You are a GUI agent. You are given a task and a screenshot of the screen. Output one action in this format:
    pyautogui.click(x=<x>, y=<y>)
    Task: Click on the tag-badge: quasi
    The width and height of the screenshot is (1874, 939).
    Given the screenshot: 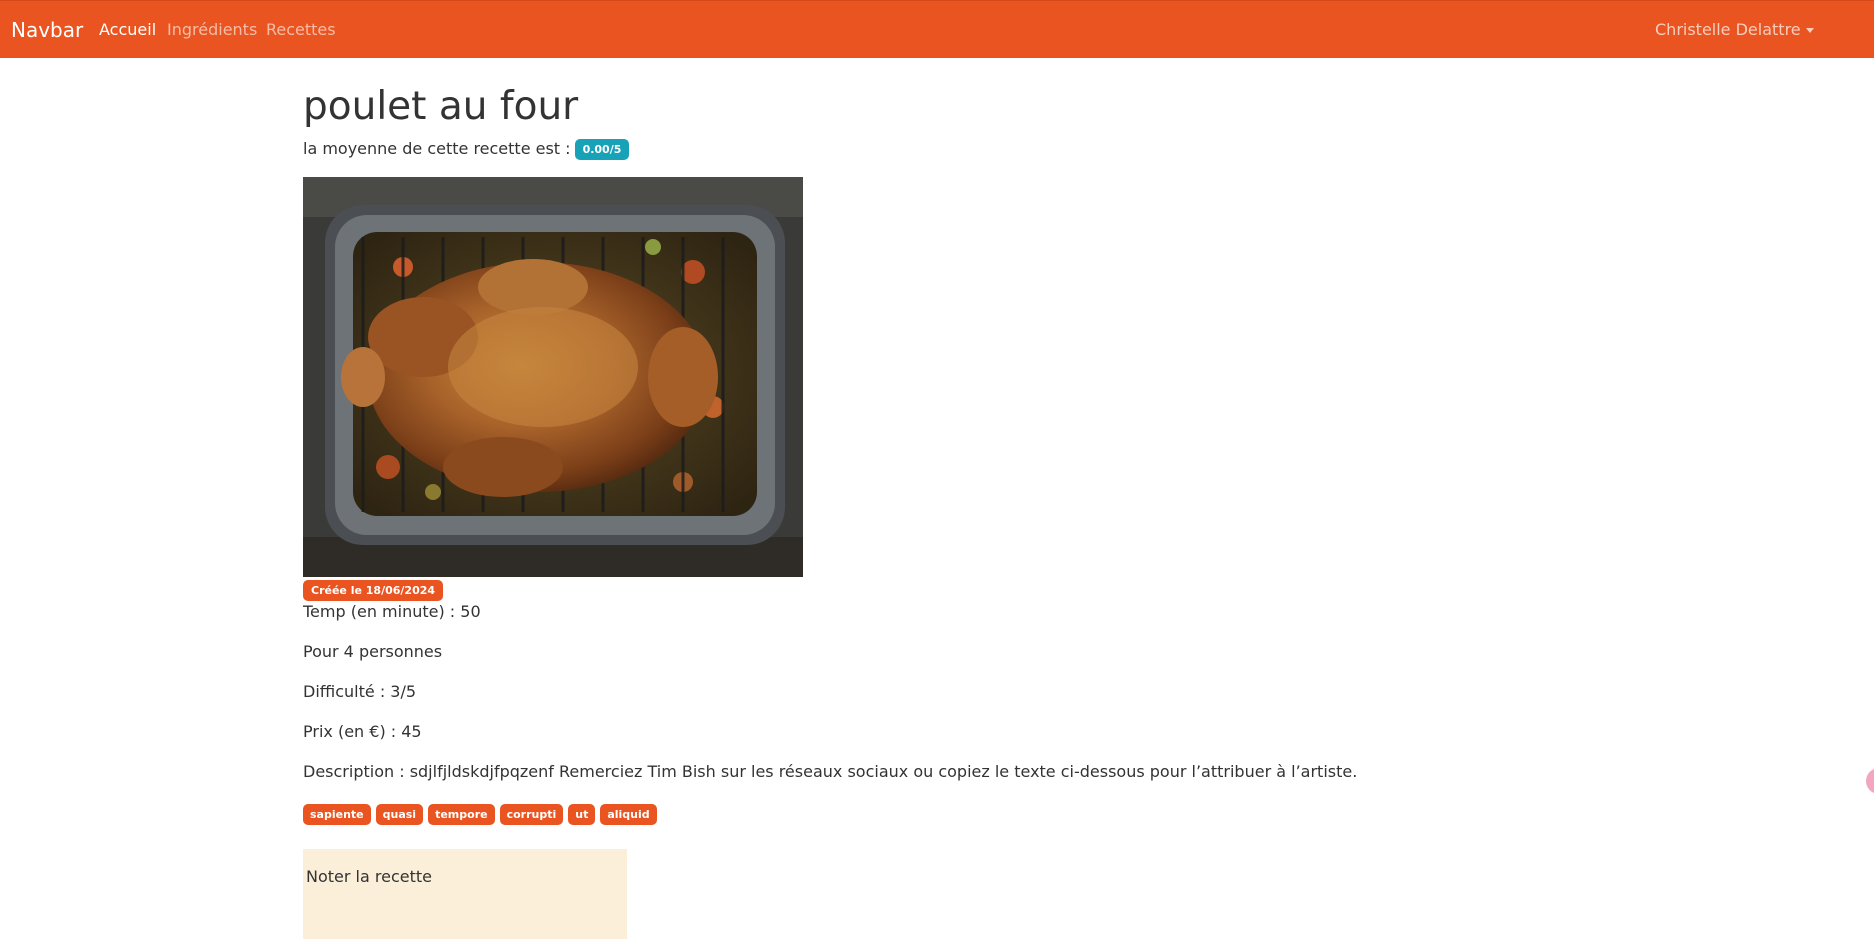 What is the action you would take?
    pyautogui.click(x=399, y=814)
    